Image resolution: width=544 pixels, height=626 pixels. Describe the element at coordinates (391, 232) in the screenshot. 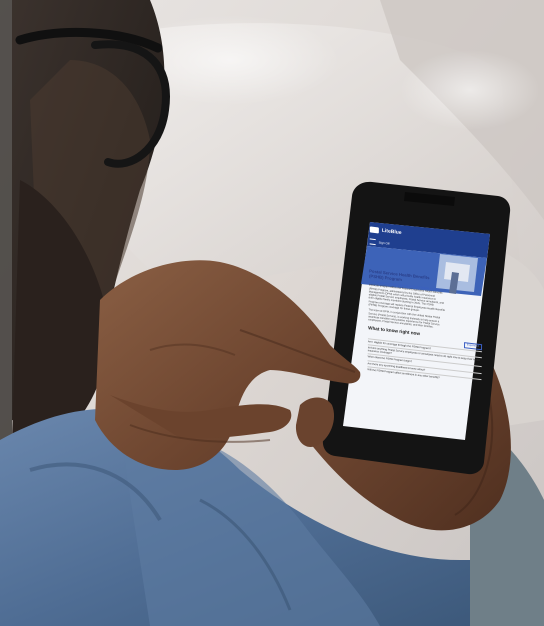

I see `app-name: LiteBlue` at that location.